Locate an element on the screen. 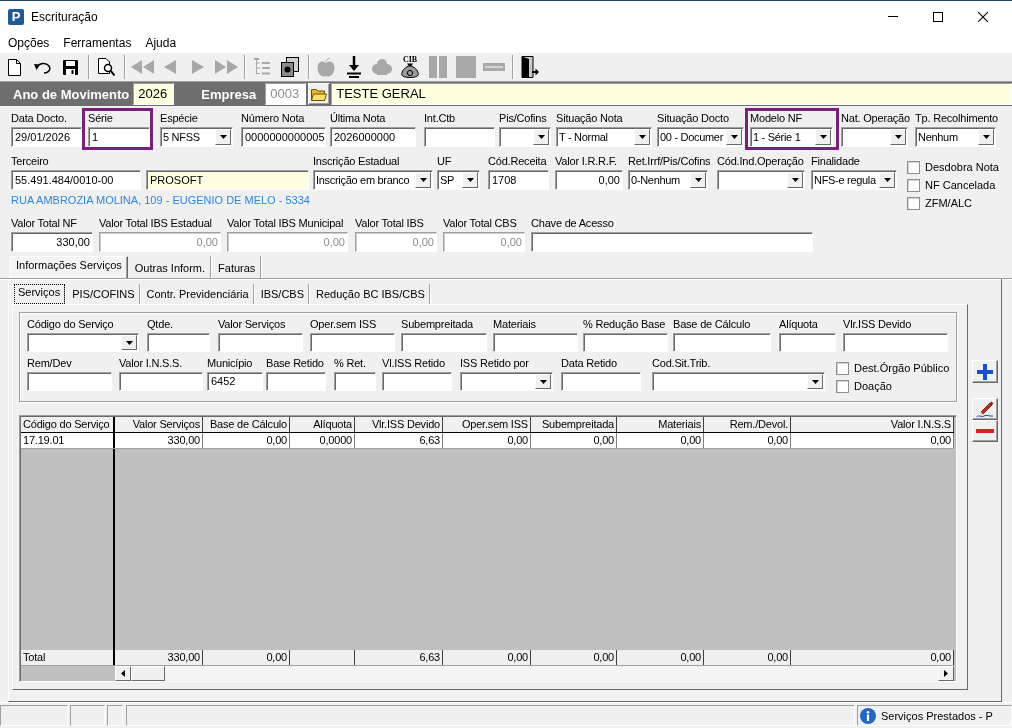 Image resolution: width=1012 pixels, height=728 pixels. new-document-icon is located at coordinates (14, 67).